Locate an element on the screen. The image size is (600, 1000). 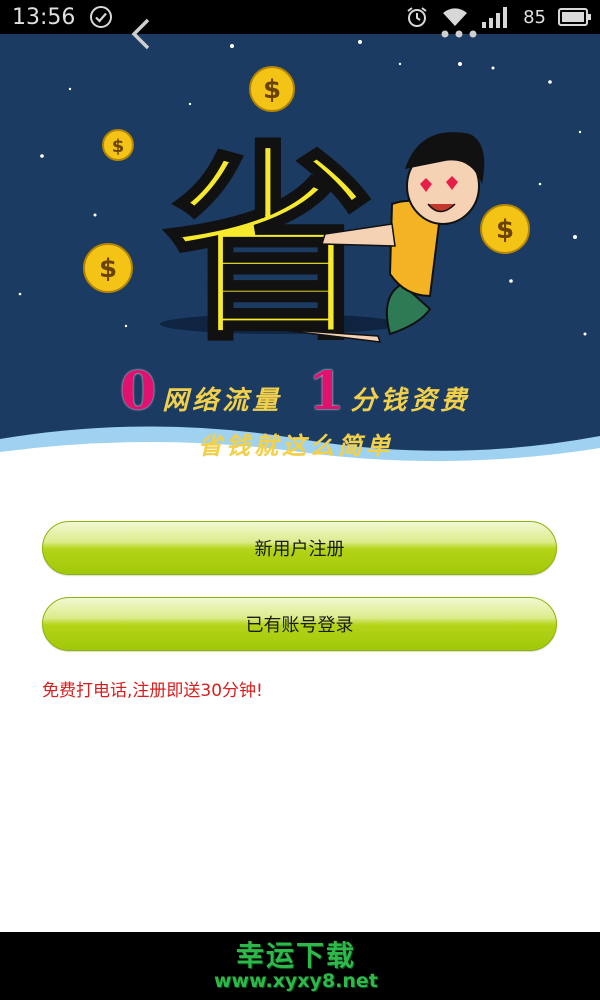
traffic-text: 网络流量 is located at coordinates (222, 401).